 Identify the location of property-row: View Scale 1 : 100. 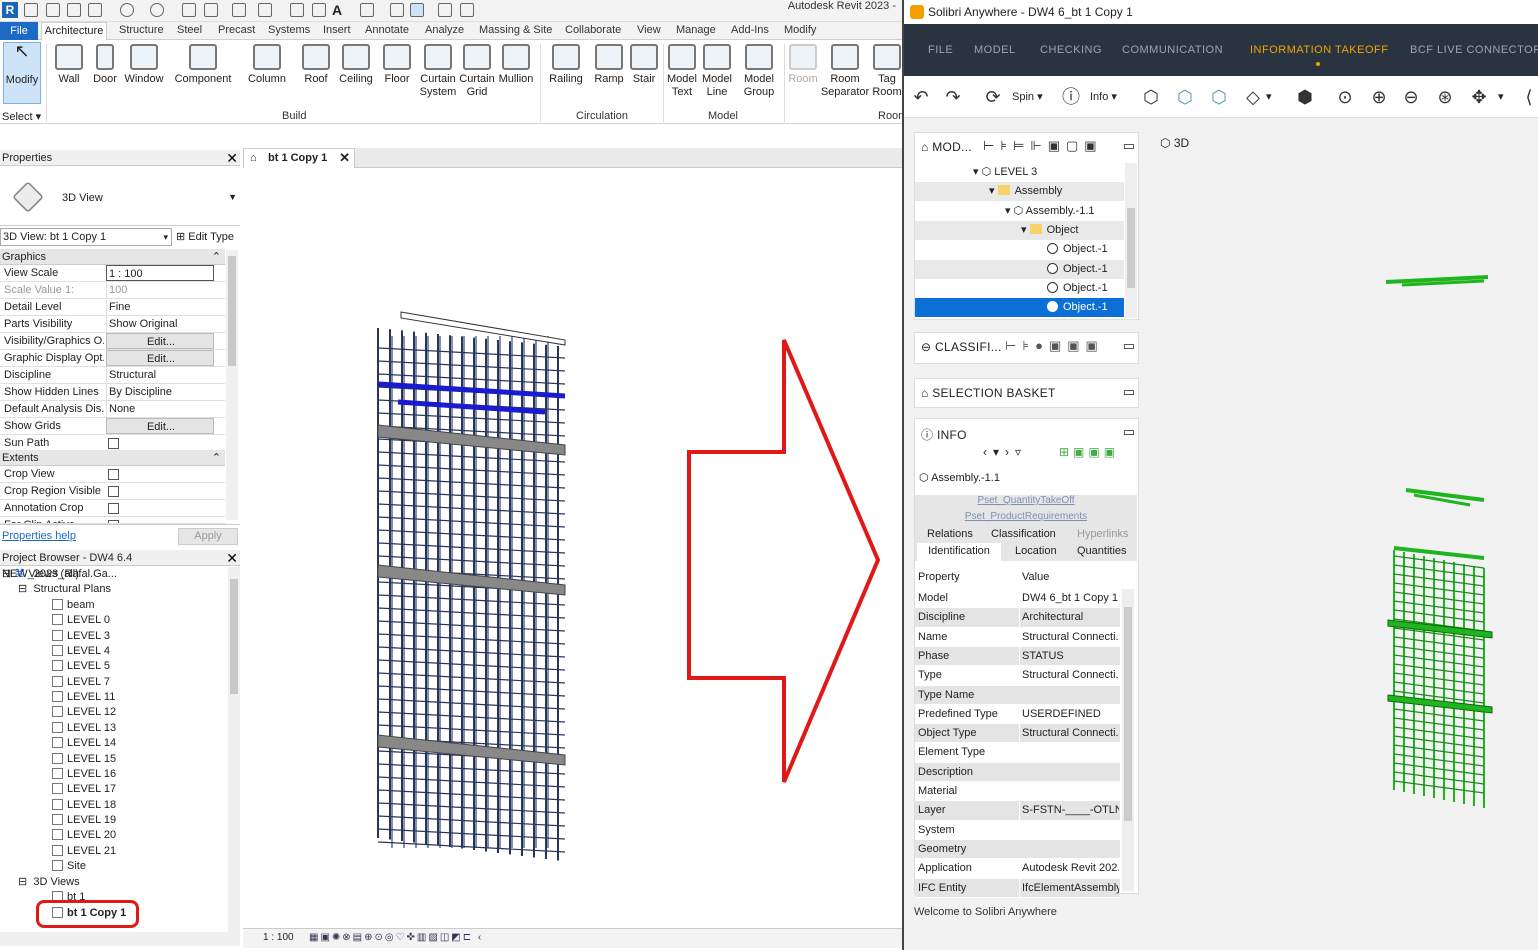
(112, 273).